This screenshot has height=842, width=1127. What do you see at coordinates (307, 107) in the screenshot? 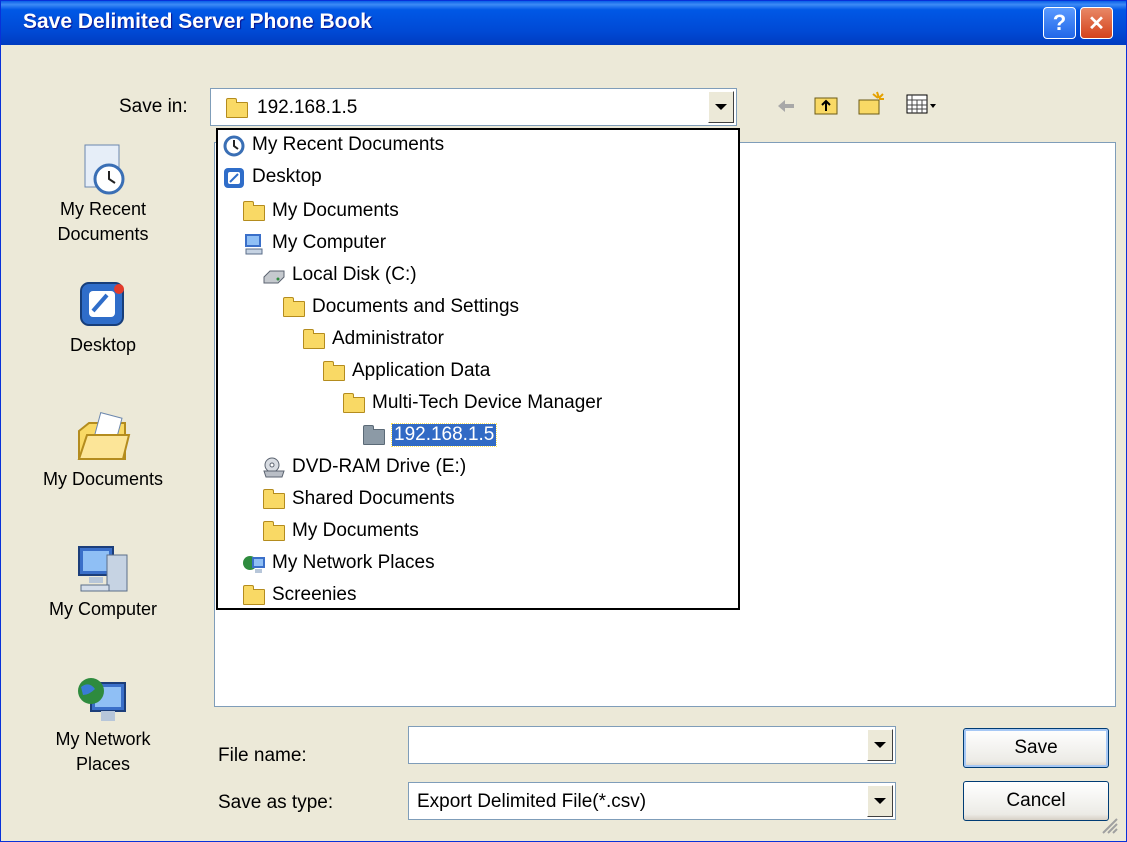
I see `save-in-value: 192.168.1.5` at bounding box center [307, 107].